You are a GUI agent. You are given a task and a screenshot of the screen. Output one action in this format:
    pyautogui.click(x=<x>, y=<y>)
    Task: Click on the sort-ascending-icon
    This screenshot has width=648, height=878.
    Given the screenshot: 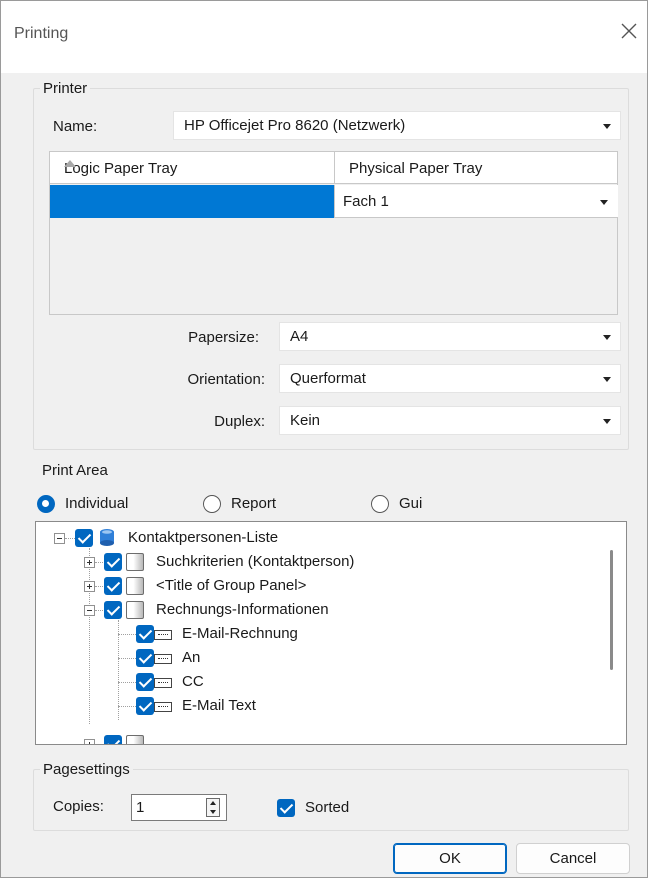 What is the action you would take?
    pyautogui.click(x=70, y=163)
    